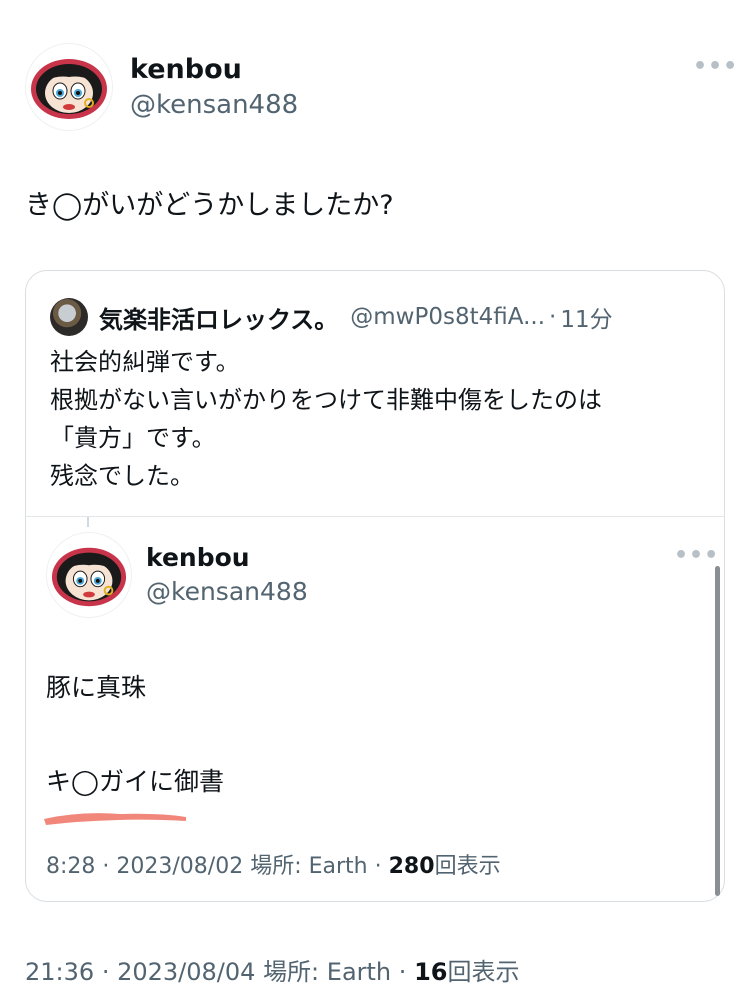  I want to click on tweet-date: 2023/08/04, so click(186, 972).